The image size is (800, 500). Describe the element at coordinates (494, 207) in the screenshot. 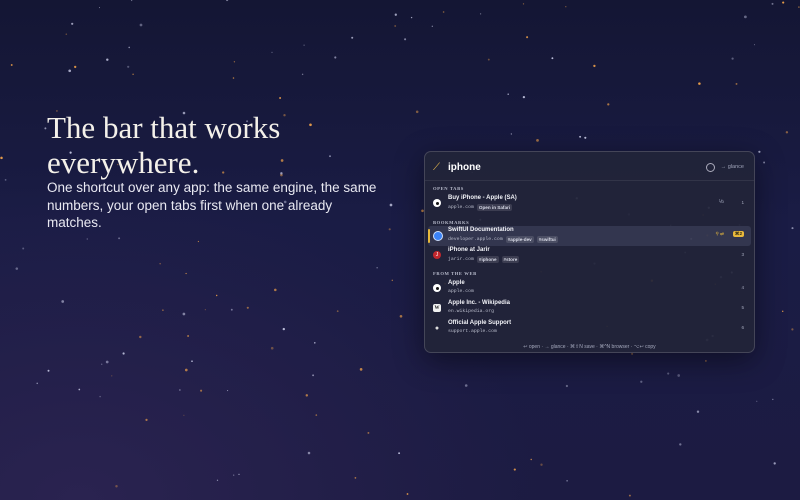

I see `result-tag: Open in Safari` at that location.